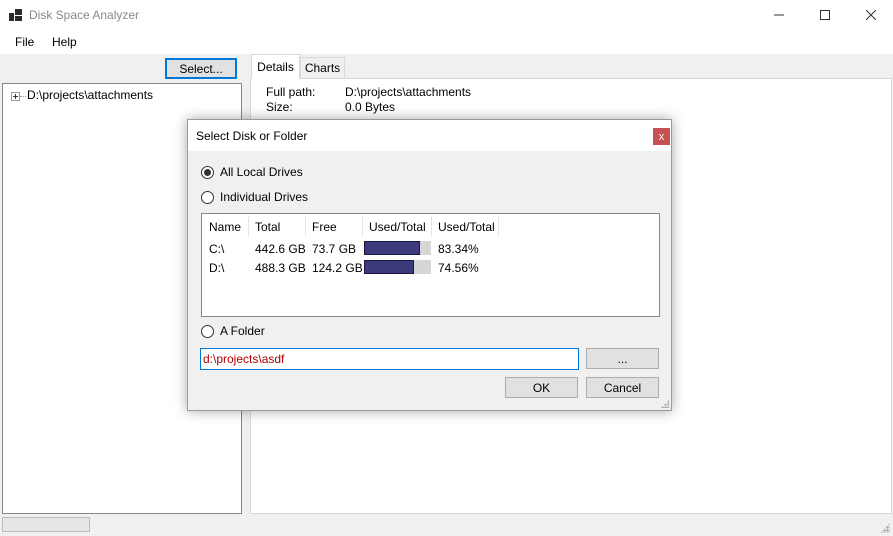 This screenshot has height=536, width=893. What do you see at coordinates (291, 92) in the screenshot?
I see `full-path-label: Full path:` at bounding box center [291, 92].